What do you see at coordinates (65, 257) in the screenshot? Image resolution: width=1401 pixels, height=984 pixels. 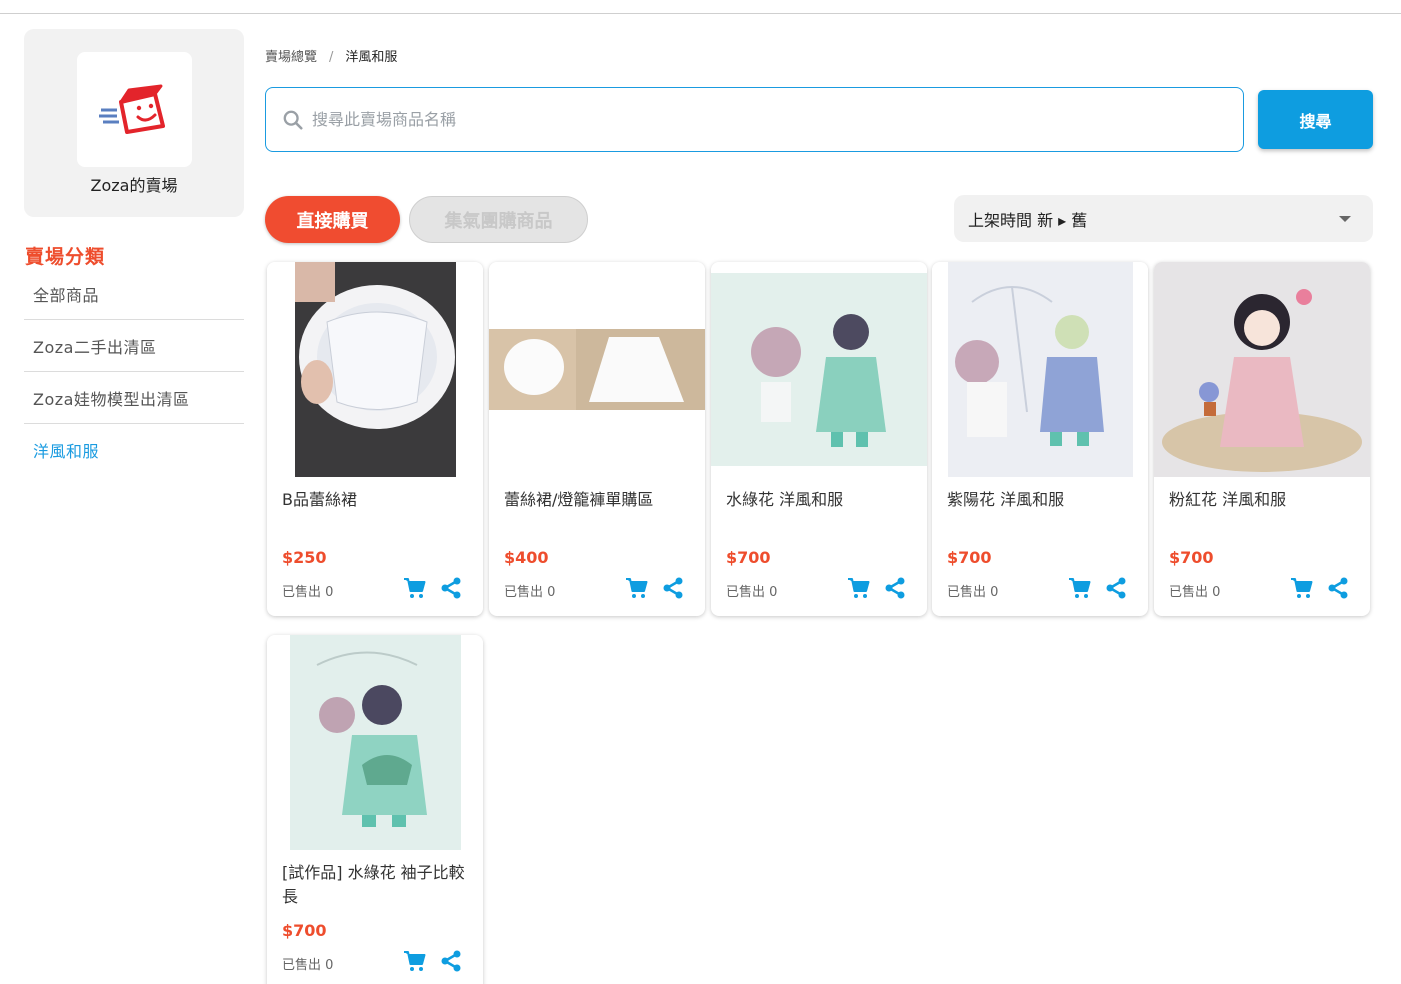 I see `category-title: 賣場分類` at bounding box center [65, 257].